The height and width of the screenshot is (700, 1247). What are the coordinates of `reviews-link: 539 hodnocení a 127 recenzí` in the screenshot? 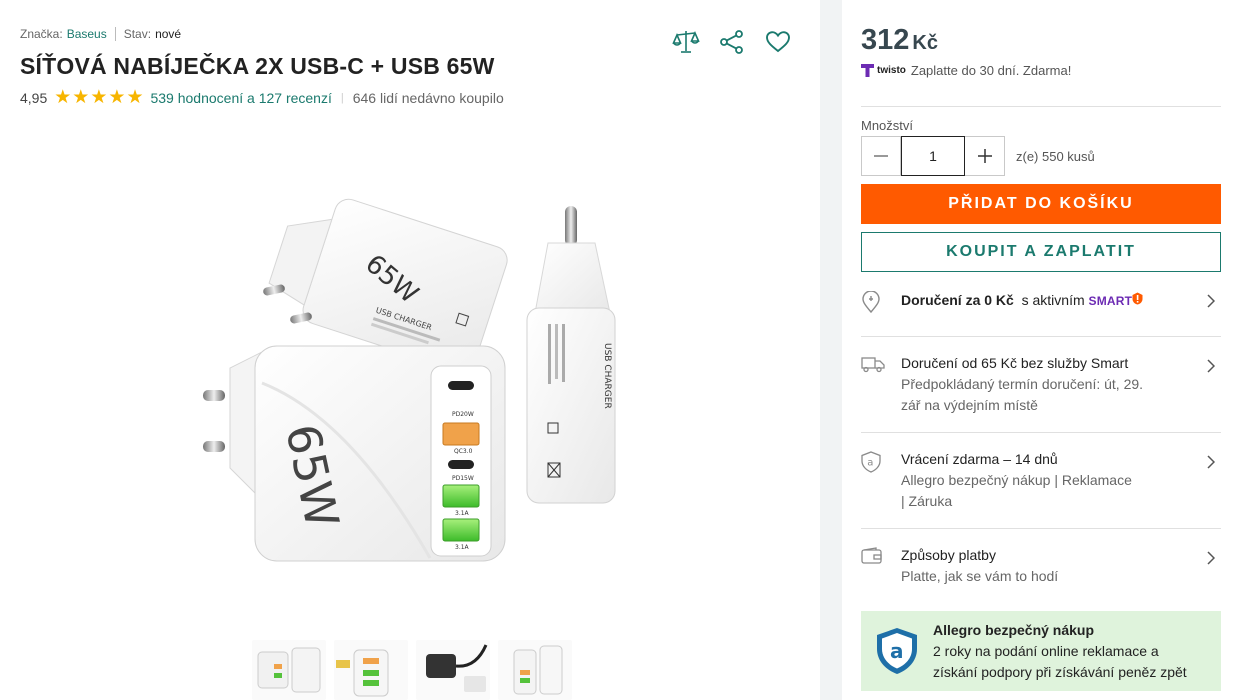 It's located at (240, 98).